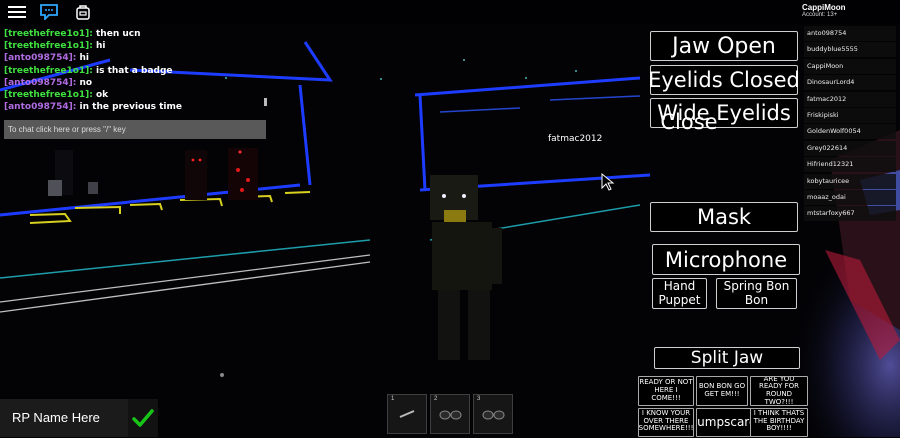 This screenshot has height=438, width=900. What do you see at coordinates (88, 70) in the screenshot?
I see `chat-message: [treethefree1o1]: is that a badge` at bounding box center [88, 70].